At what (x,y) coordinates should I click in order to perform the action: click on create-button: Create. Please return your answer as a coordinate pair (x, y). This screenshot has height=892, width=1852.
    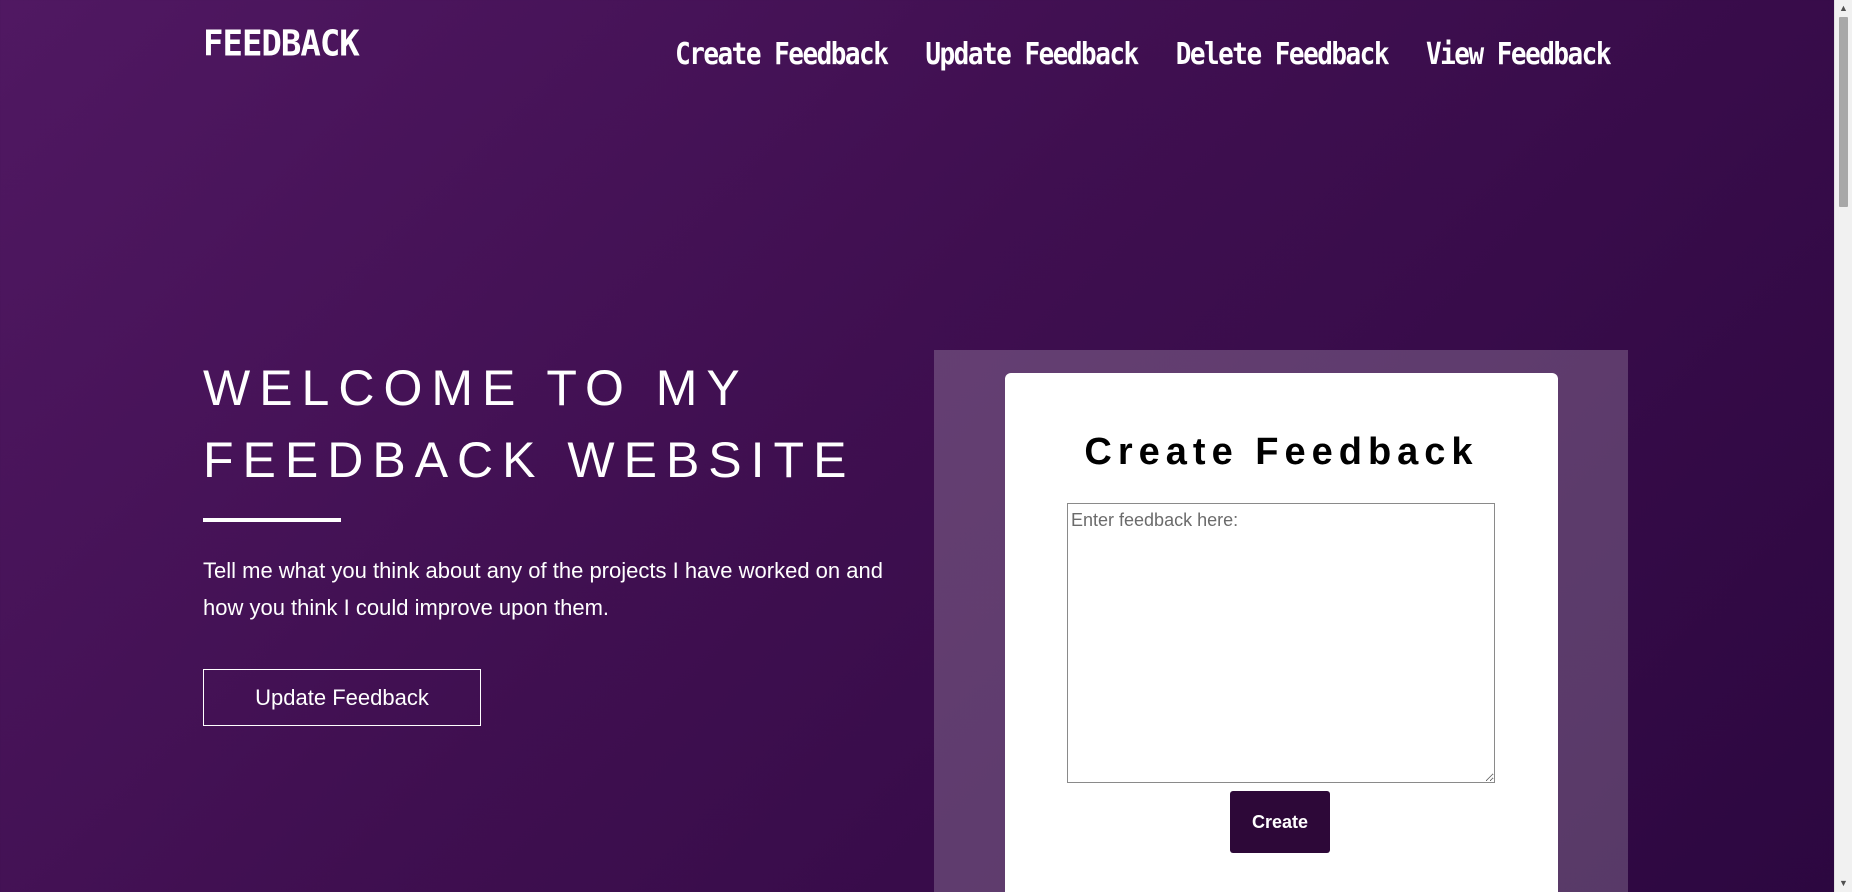
    Looking at the image, I should click on (1280, 822).